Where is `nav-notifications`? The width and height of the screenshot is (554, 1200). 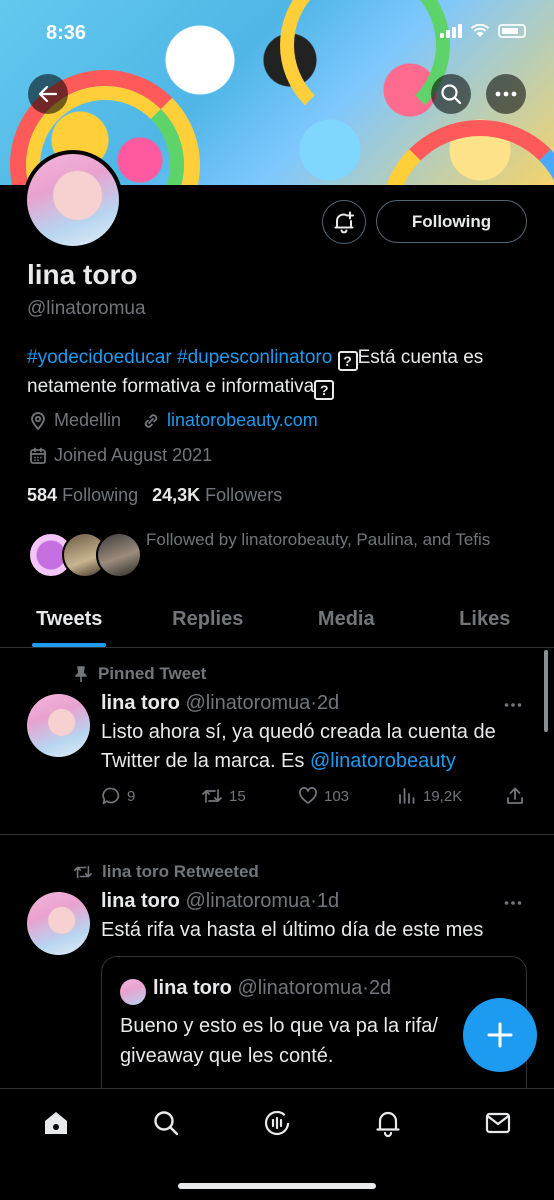
nav-notifications is located at coordinates (388, 1123).